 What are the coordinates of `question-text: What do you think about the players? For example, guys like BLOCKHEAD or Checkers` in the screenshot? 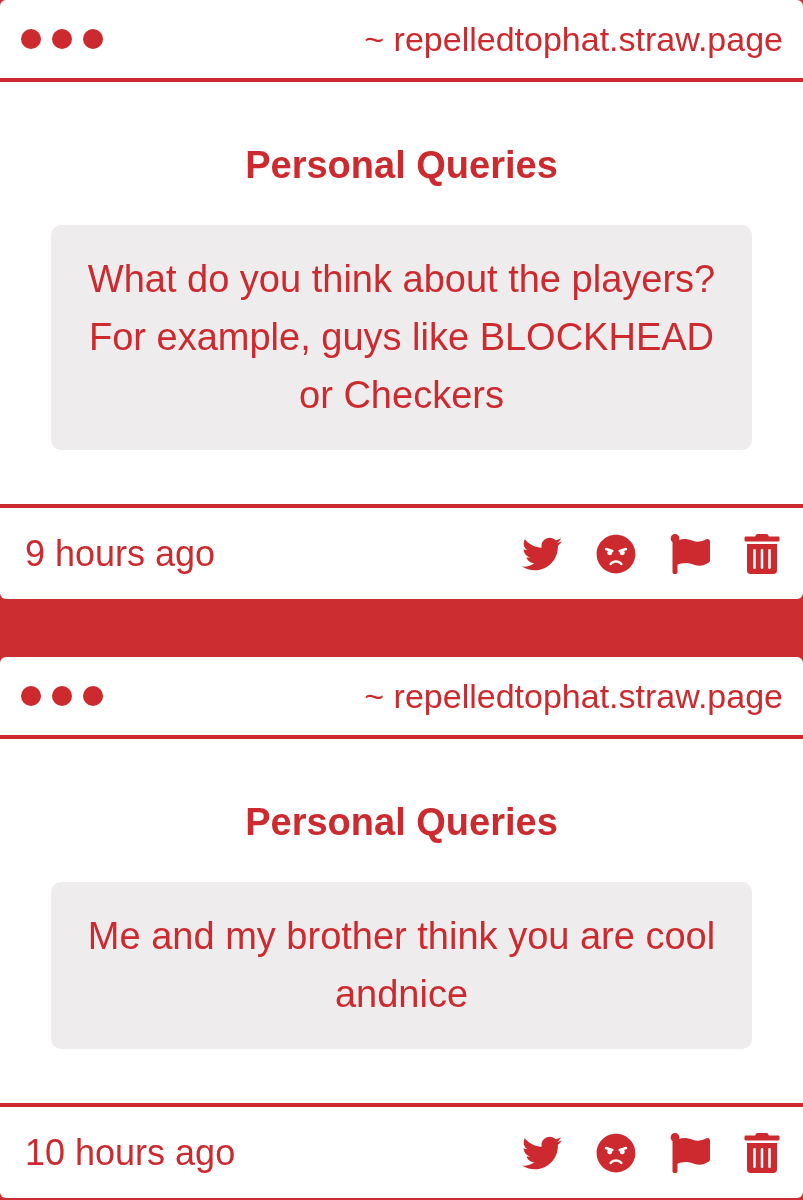 It's located at (401, 337).